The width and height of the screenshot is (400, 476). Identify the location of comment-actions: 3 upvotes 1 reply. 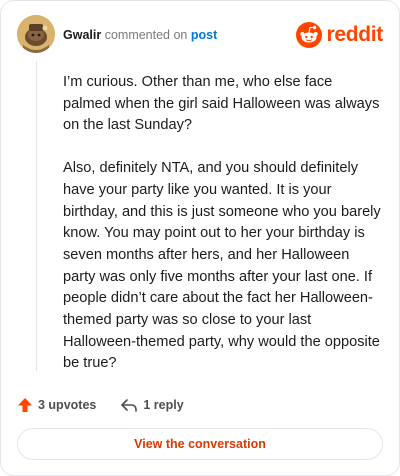
(112, 405).